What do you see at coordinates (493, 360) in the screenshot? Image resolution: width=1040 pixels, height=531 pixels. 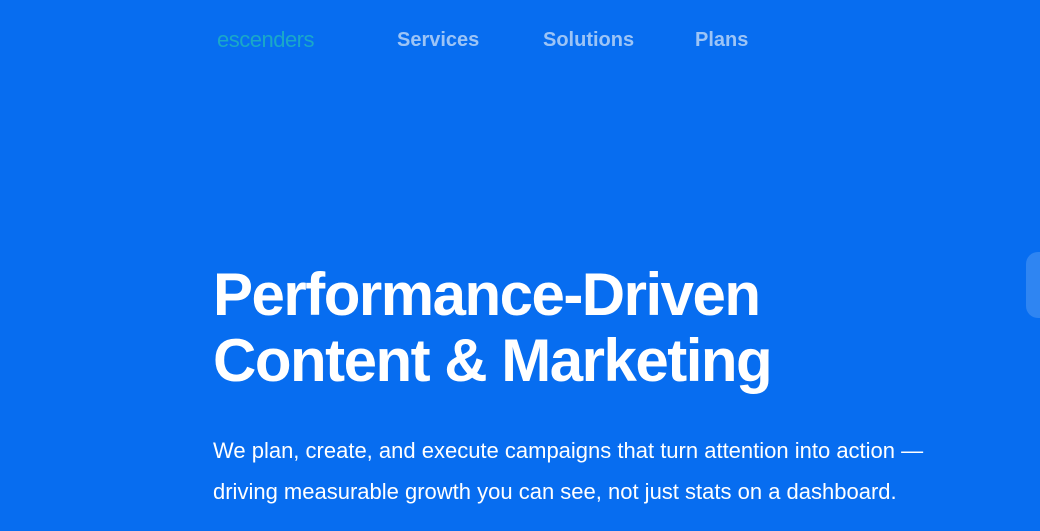 I see `hero-title-line-2: Content & Marketing` at bounding box center [493, 360].